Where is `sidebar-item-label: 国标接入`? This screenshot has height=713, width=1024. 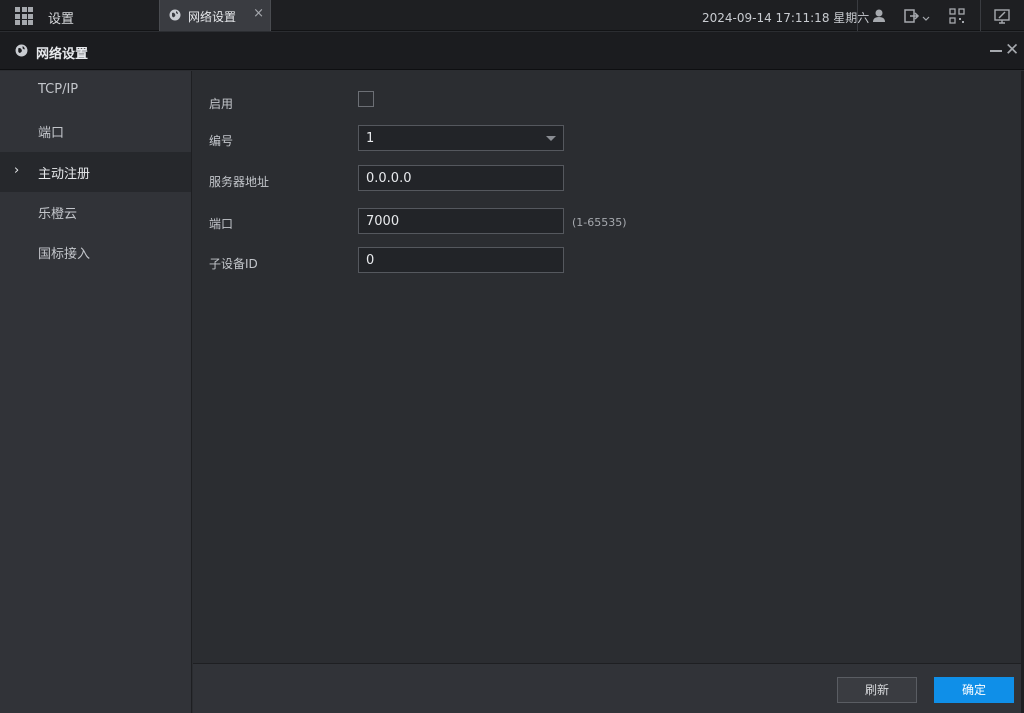
sidebar-item-label: 国标接入 is located at coordinates (64, 254).